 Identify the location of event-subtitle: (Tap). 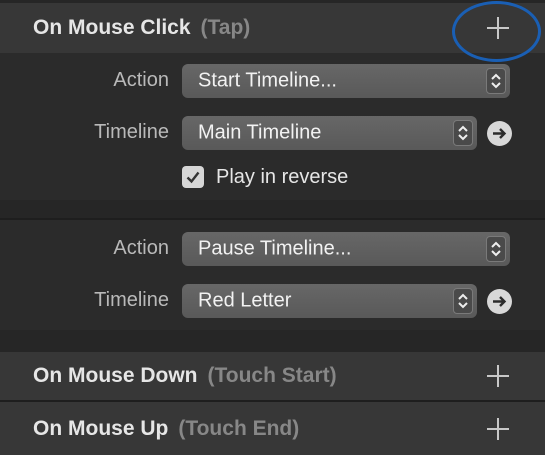
(225, 27).